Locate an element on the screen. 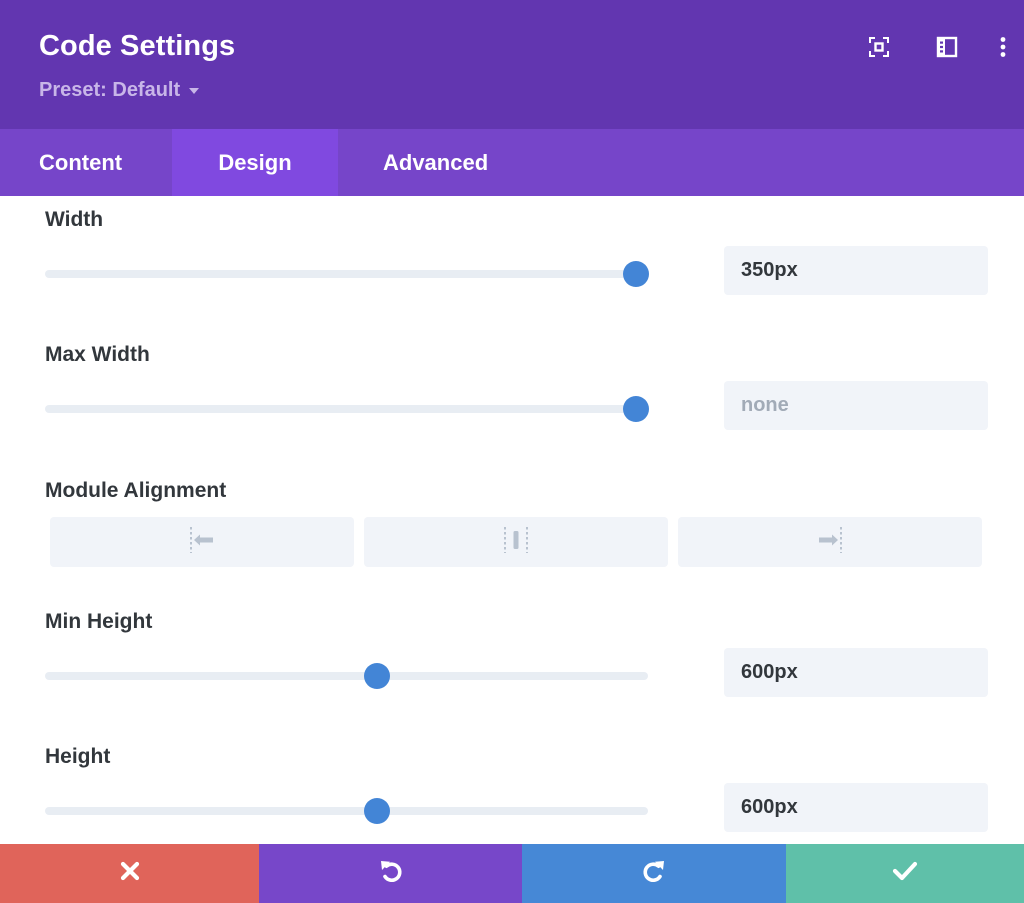  height-slider-thumb is located at coordinates (376, 811).